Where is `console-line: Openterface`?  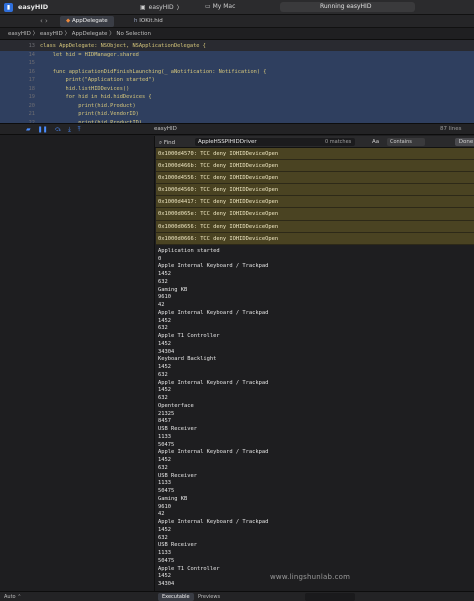
console-line: Openterface is located at coordinates (176, 405).